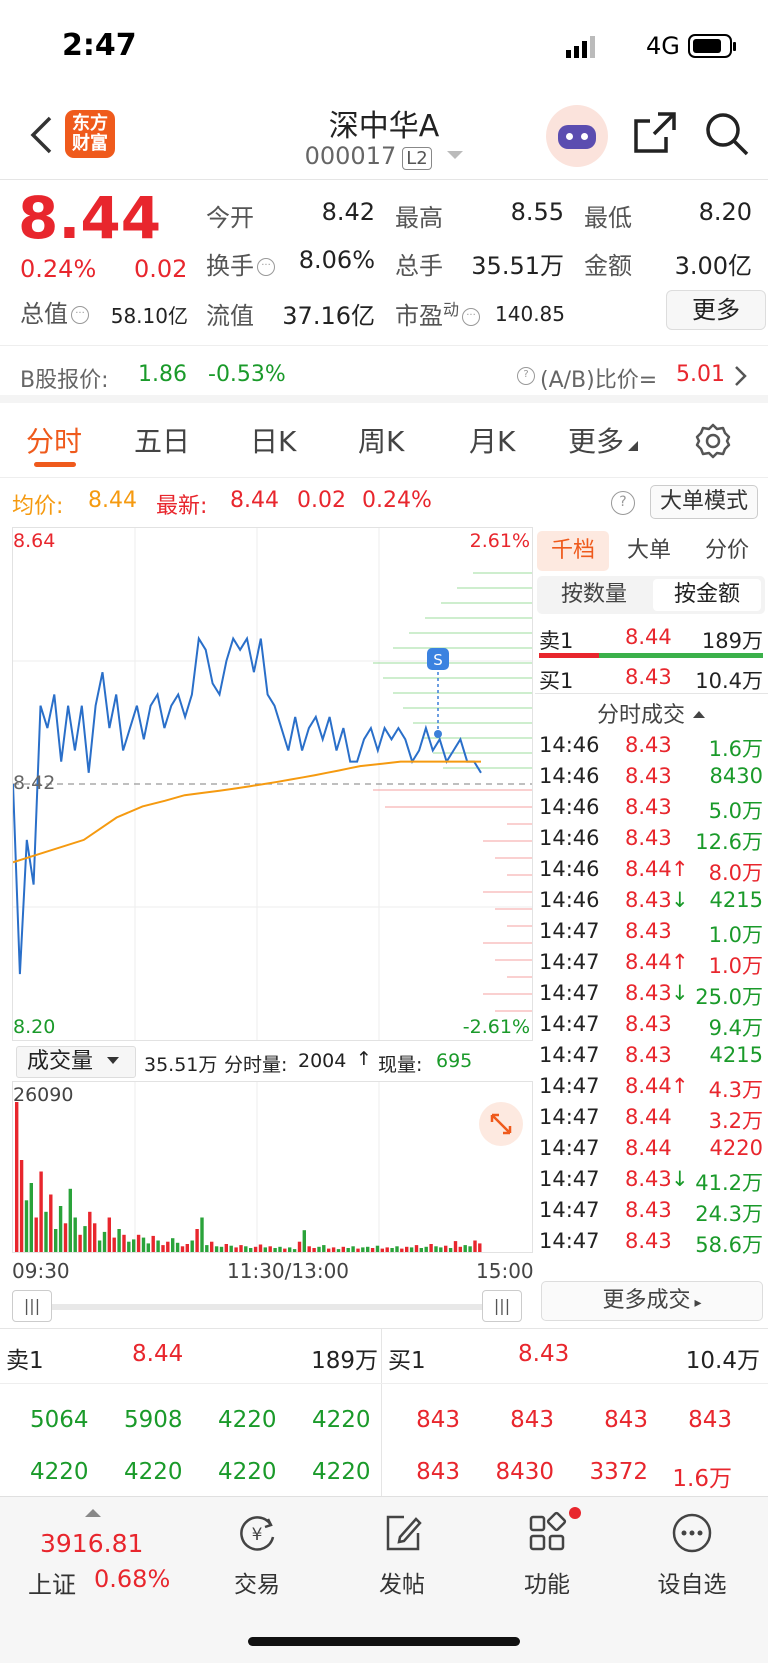 The height and width of the screenshot is (1663, 768). I want to click on tick-volume: 9.4万, so click(735, 1028).